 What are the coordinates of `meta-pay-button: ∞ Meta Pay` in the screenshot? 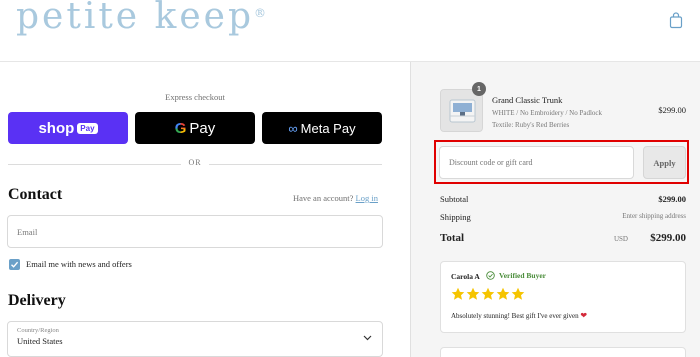 It's located at (322, 128).